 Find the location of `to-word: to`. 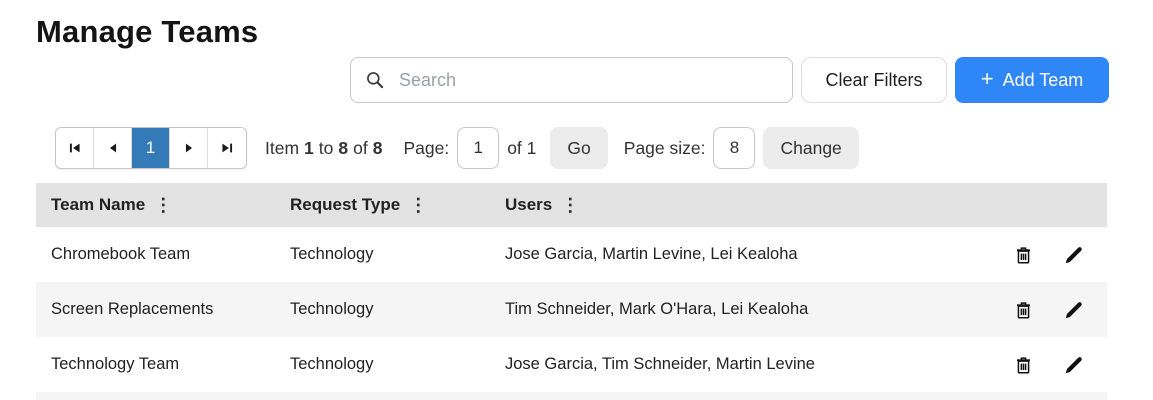

to-word: to is located at coordinates (326, 147).